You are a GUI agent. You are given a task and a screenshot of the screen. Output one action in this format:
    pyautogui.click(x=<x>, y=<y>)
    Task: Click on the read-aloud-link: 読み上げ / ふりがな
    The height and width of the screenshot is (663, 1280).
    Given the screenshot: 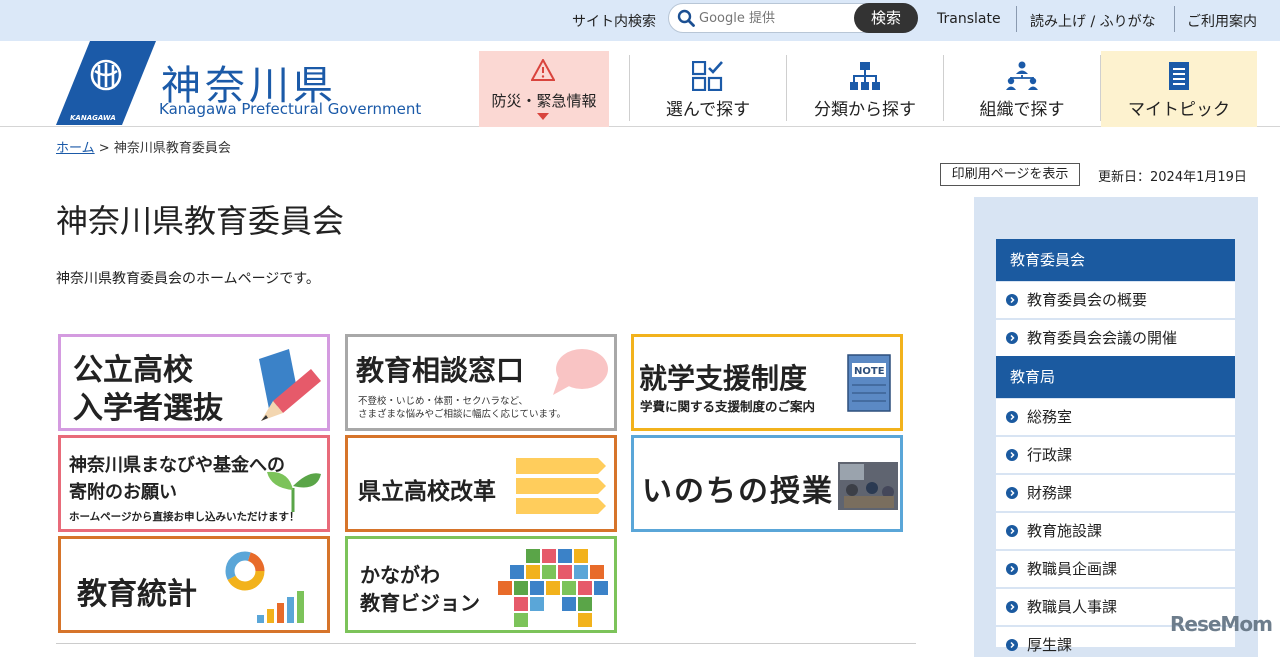 What is the action you would take?
    pyautogui.click(x=1093, y=21)
    